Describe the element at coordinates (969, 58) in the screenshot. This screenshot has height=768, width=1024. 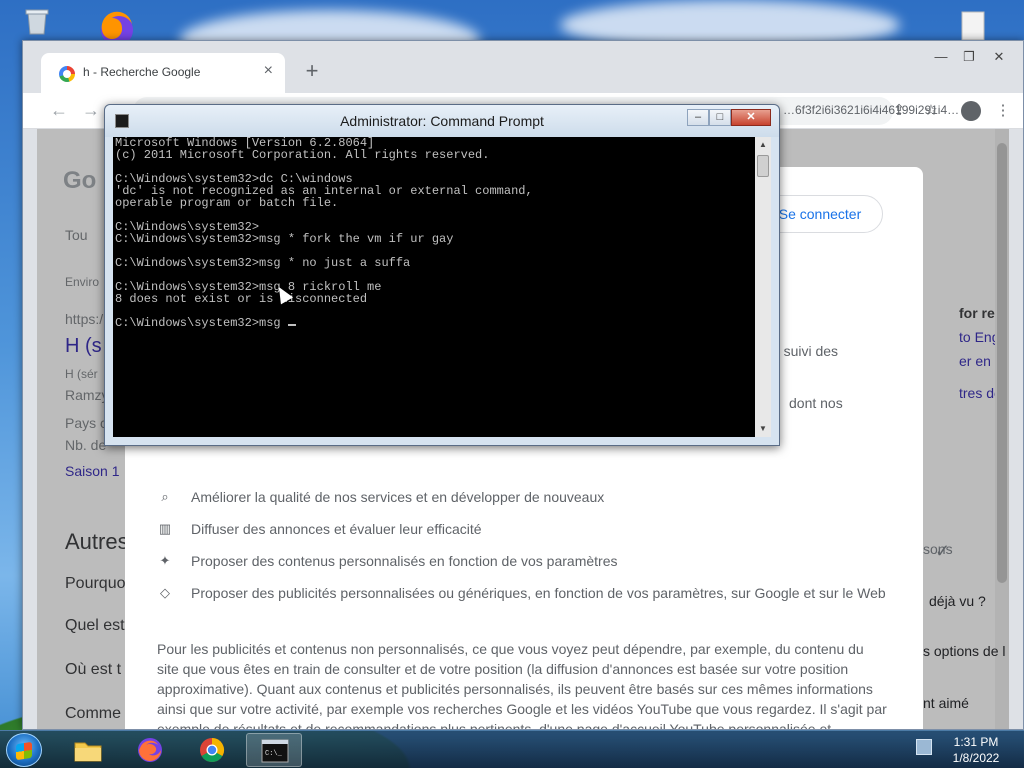
I see `maximize-icon: ❐` at that location.